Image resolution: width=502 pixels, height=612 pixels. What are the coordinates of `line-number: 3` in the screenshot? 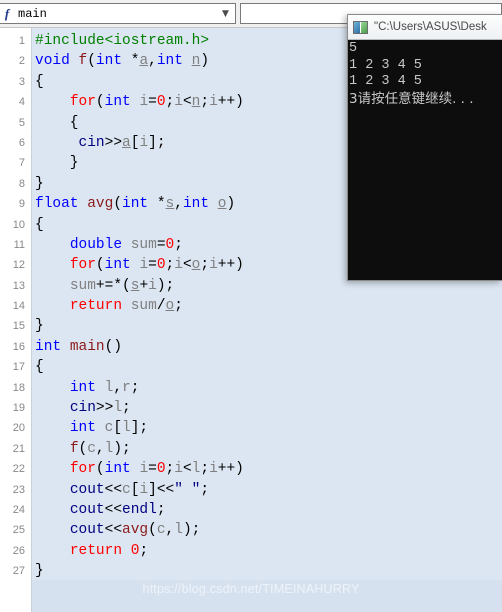 It's located at (21, 81).